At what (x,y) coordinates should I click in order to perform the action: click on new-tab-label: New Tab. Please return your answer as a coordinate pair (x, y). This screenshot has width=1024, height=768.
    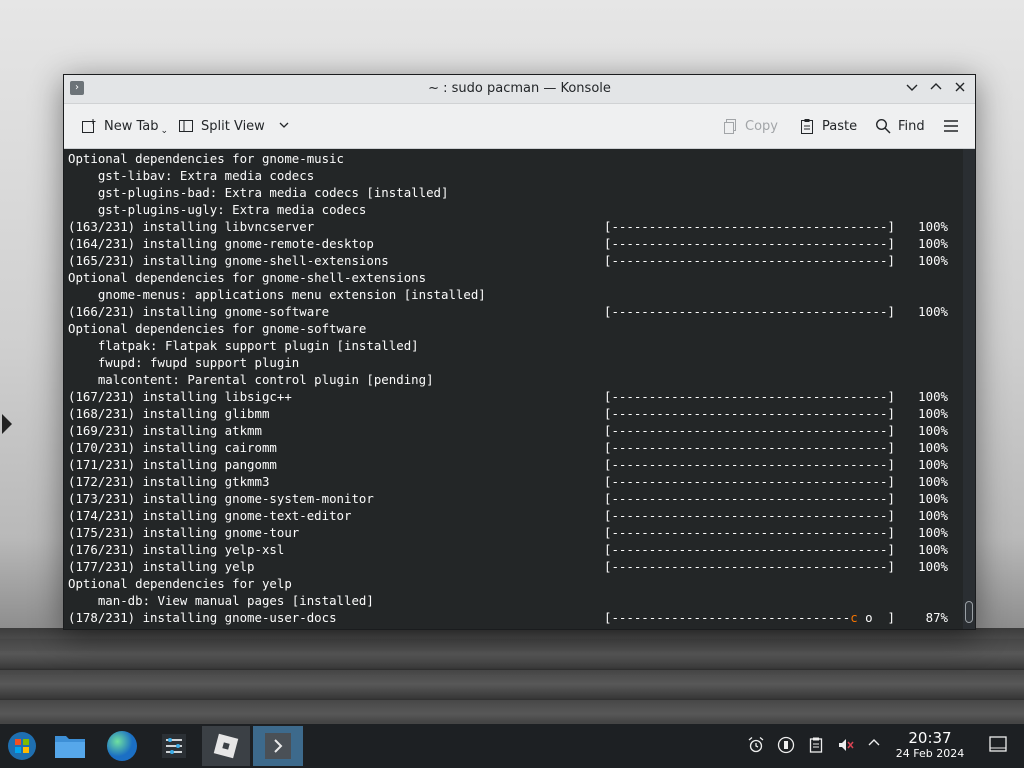
    Looking at the image, I should click on (131, 126).